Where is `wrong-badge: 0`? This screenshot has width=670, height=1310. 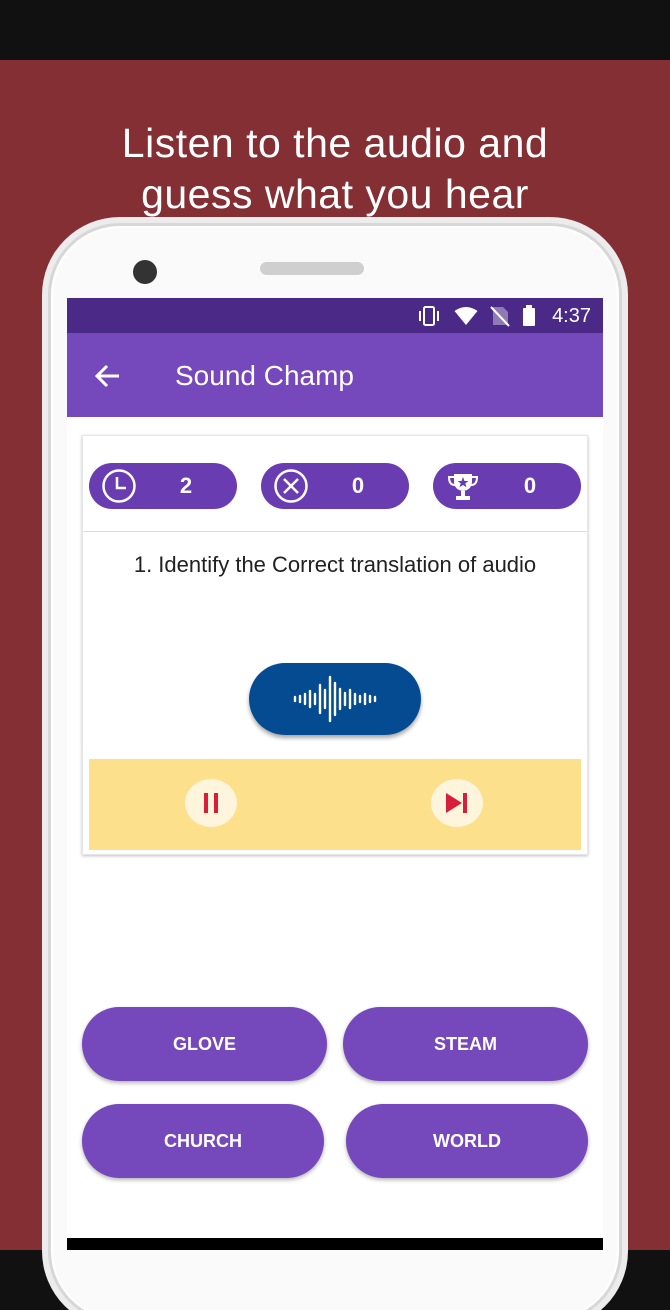
wrong-badge: 0 is located at coordinates (335, 486).